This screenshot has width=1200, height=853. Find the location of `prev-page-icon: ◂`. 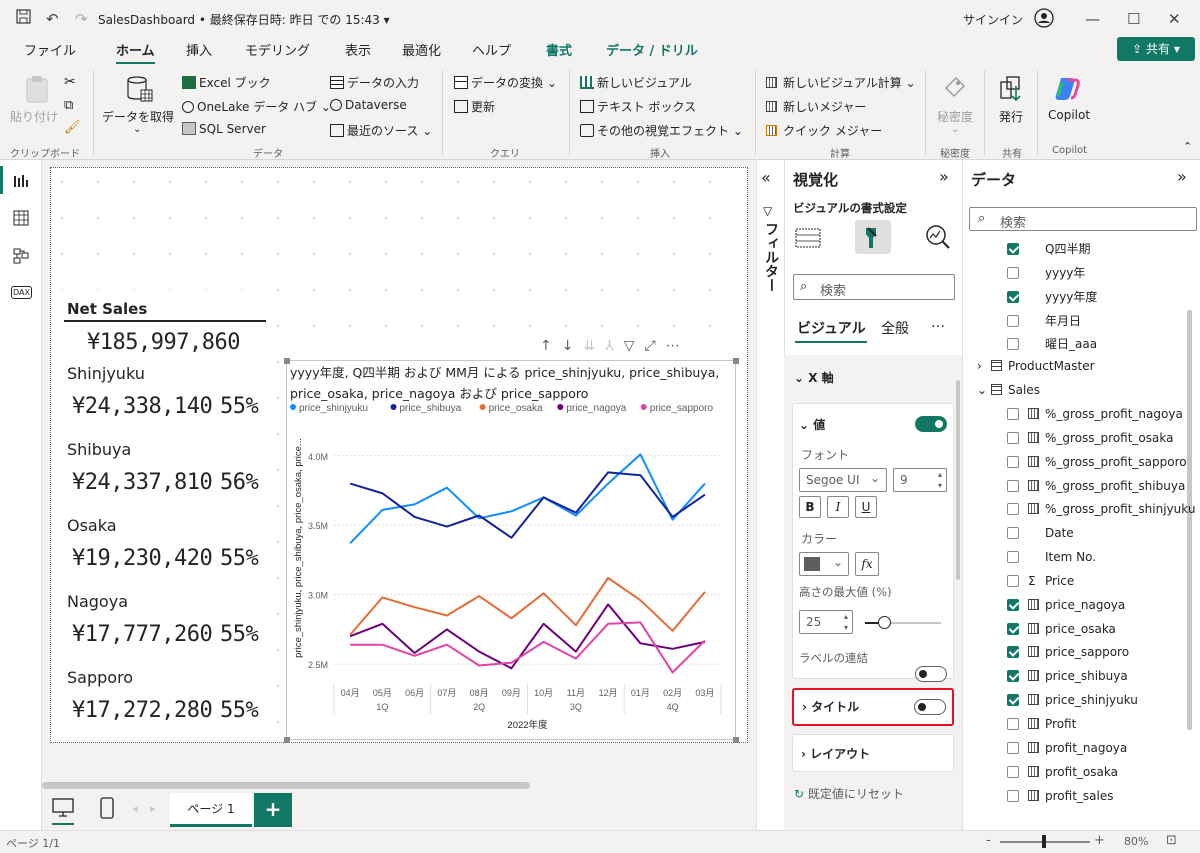

prev-page-icon: ◂ is located at coordinates (135, 808).